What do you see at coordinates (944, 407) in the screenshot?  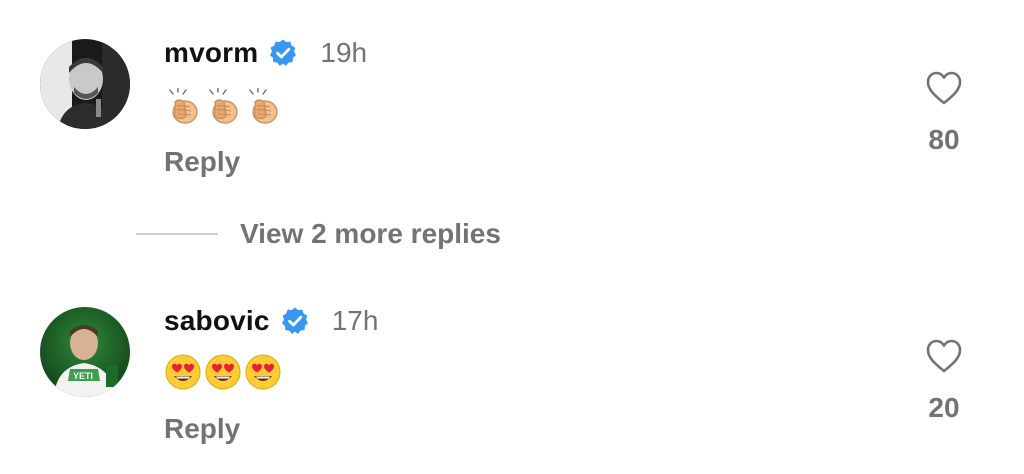 I see `like-count: 20` at bounding box center [944, 407].